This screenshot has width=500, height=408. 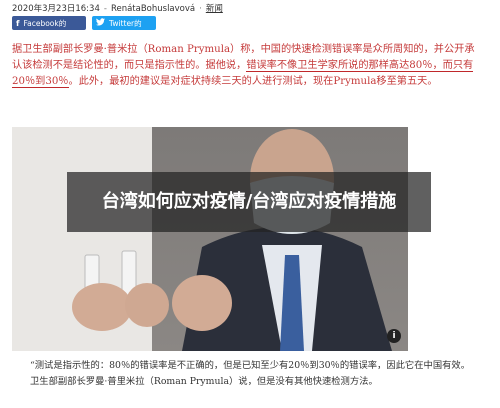 What do you see at coordinates (253, 81) in the screenshot?
I see `paragraph-1-text-b: 。此外，最初的建议是对症状持续三天的人进行测试，现在Prymula移至第五天。` at bounding box center [253, 81].